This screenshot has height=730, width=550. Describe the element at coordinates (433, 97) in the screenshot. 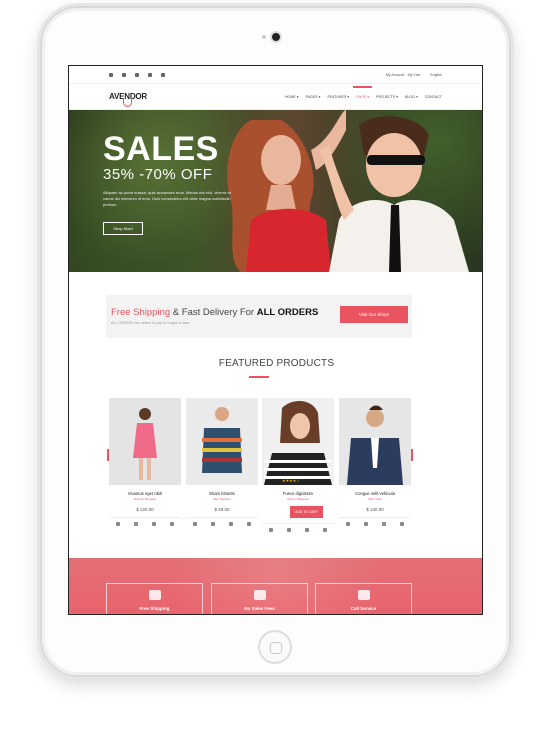

I see `menu-contact: CONTACT` at that location.